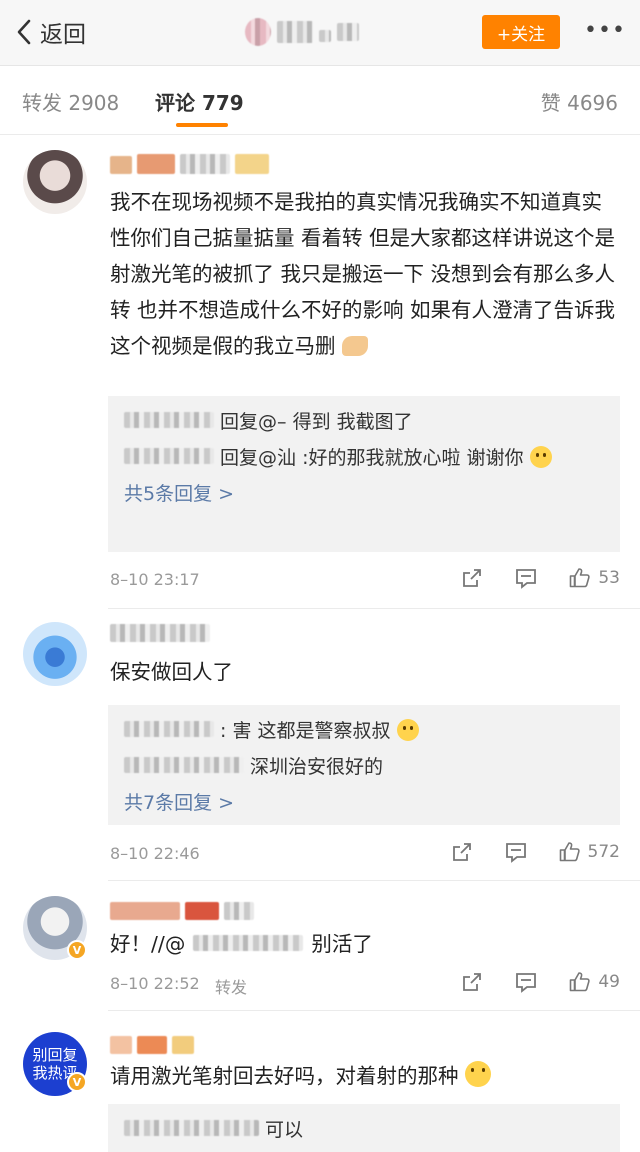 The width and height of the screenshot is (640, 1152). Describe the element at coordinates (365, 855) in the screenshot. I see `comment-meta: 8–10 22:46 572` at that location.